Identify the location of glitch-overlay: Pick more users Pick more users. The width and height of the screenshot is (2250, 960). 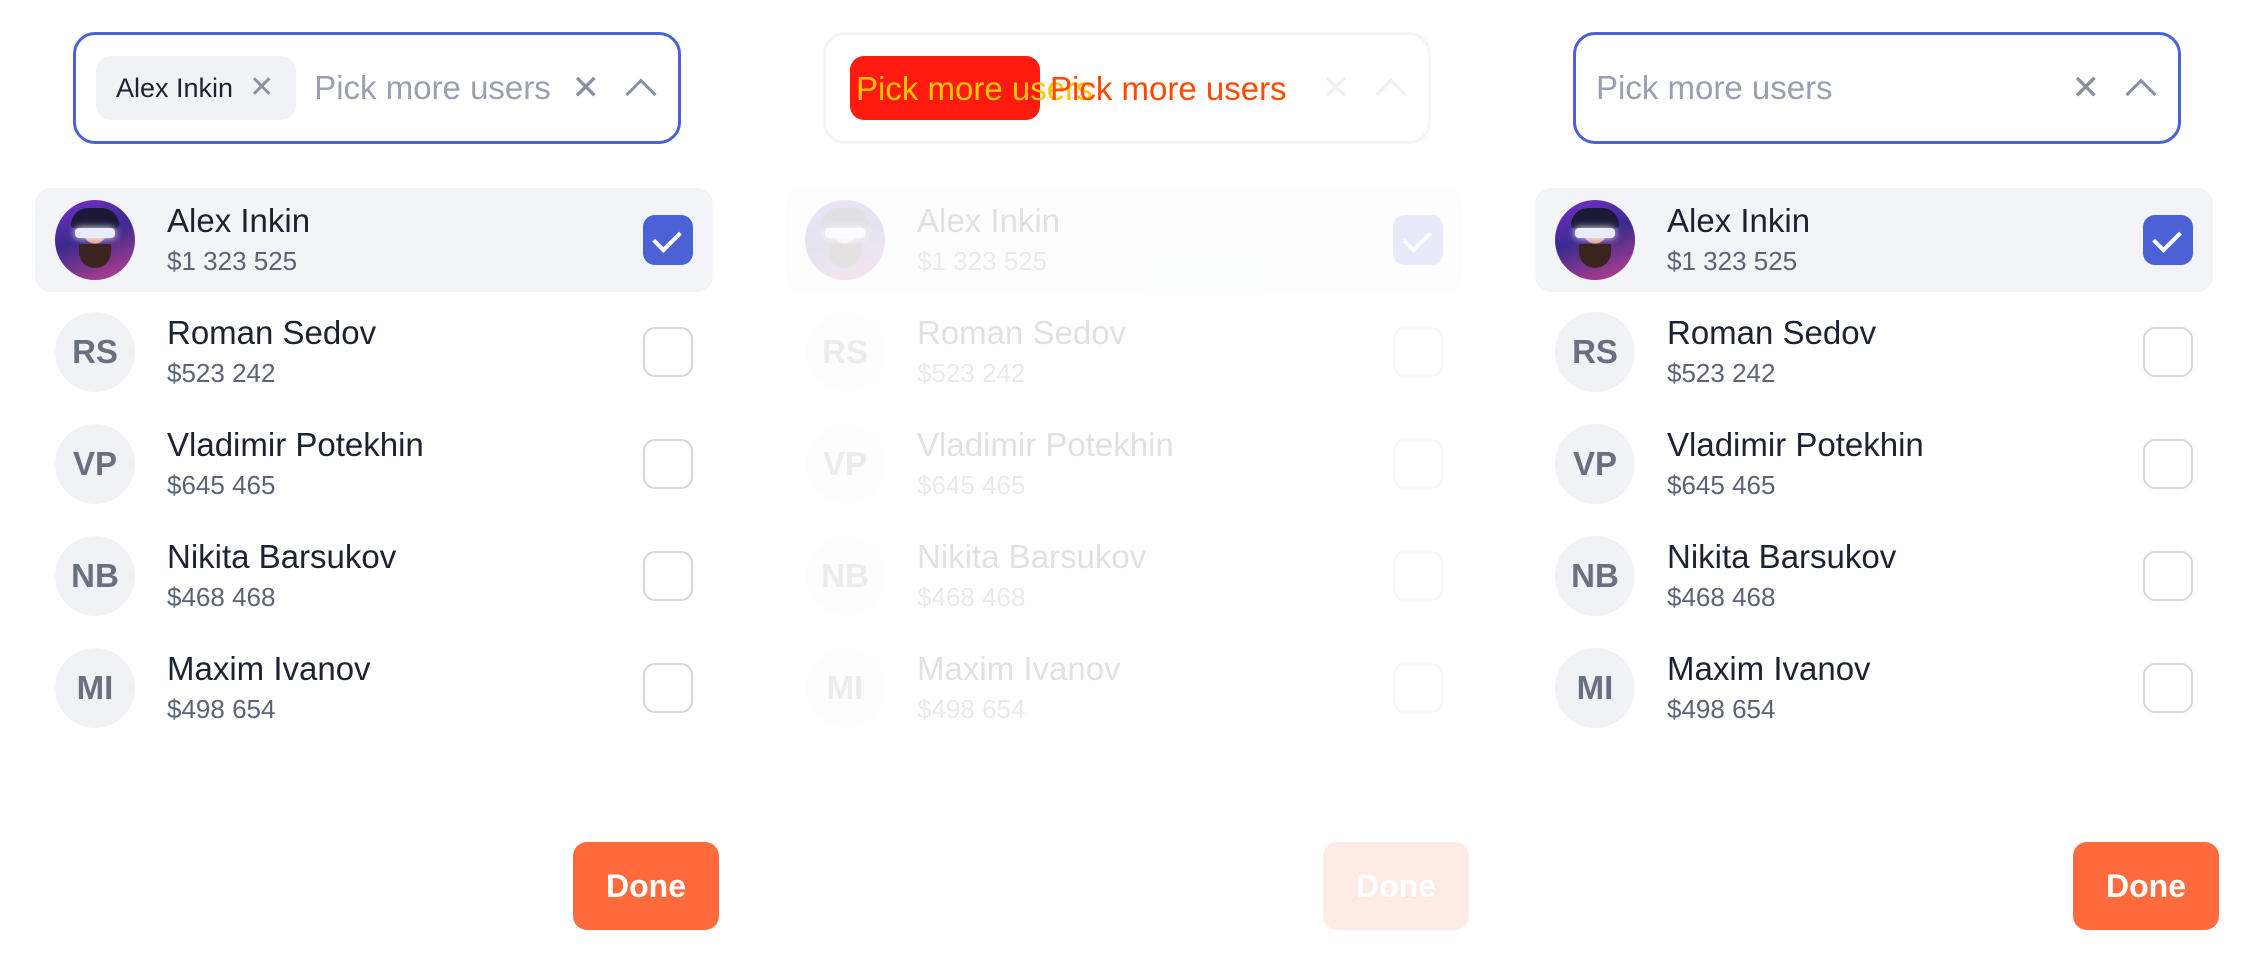
(1100, 91).